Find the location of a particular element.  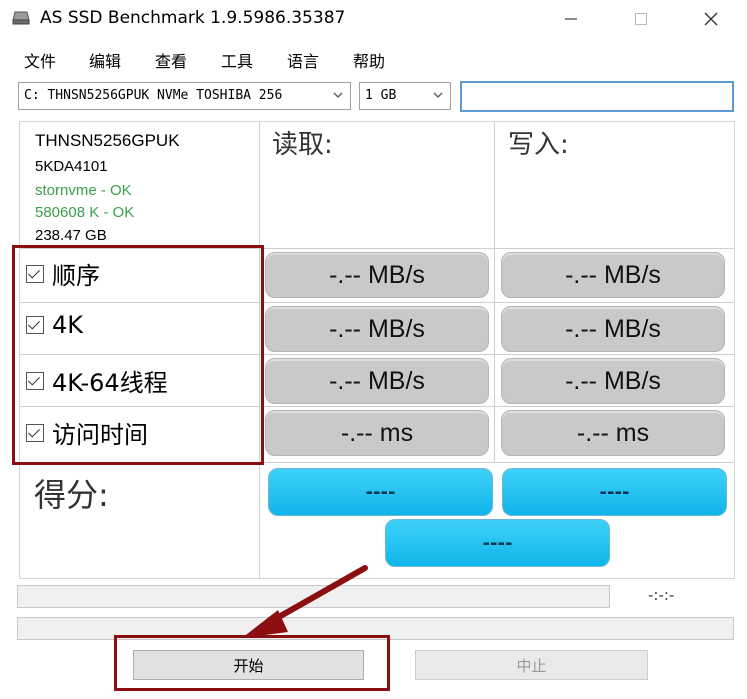

window-title: AS SSD Benchmark 1.9.5986.35387 is located at coordinates (193, 18).